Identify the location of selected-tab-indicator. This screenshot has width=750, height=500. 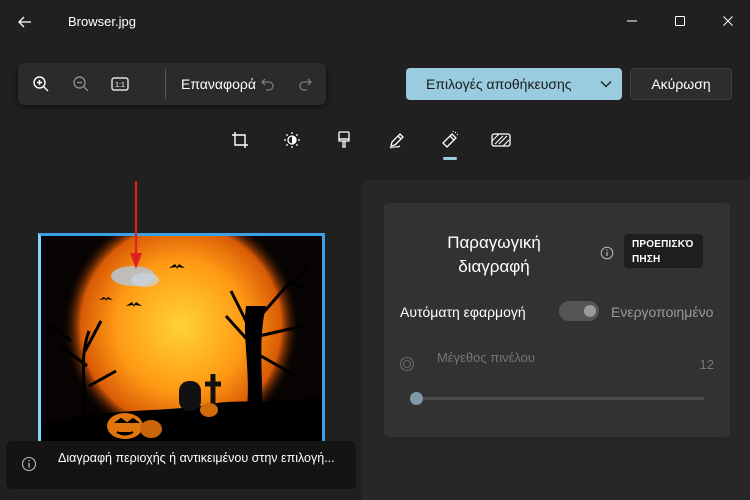
(450, 158).